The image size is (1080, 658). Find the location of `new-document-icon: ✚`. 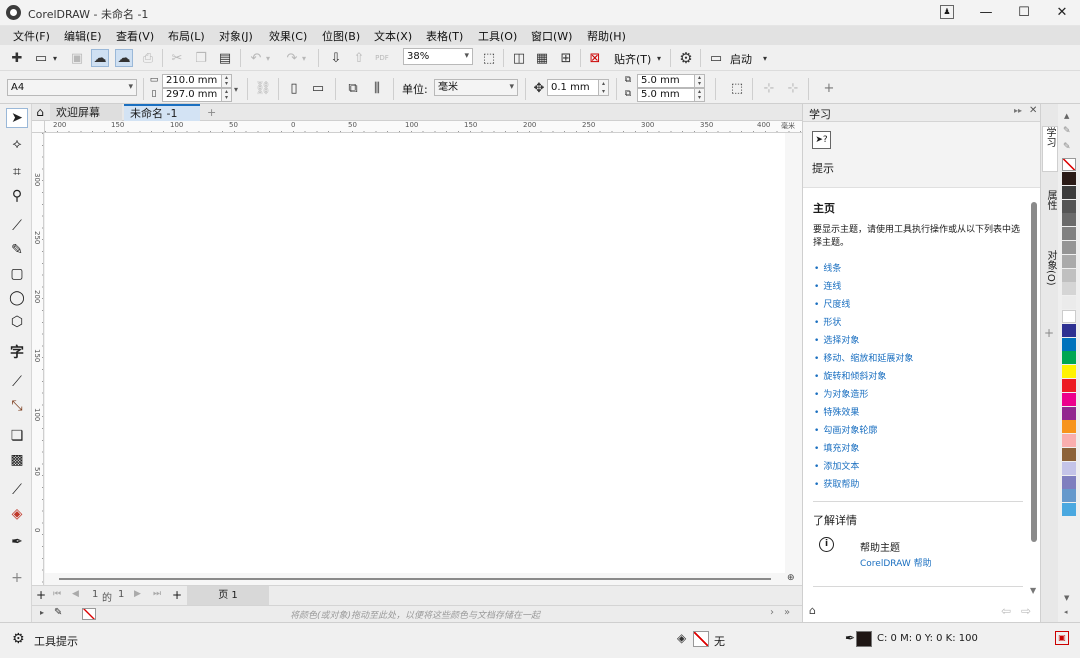

new-document-icon: ✚ is located at coordinates (17, 58).